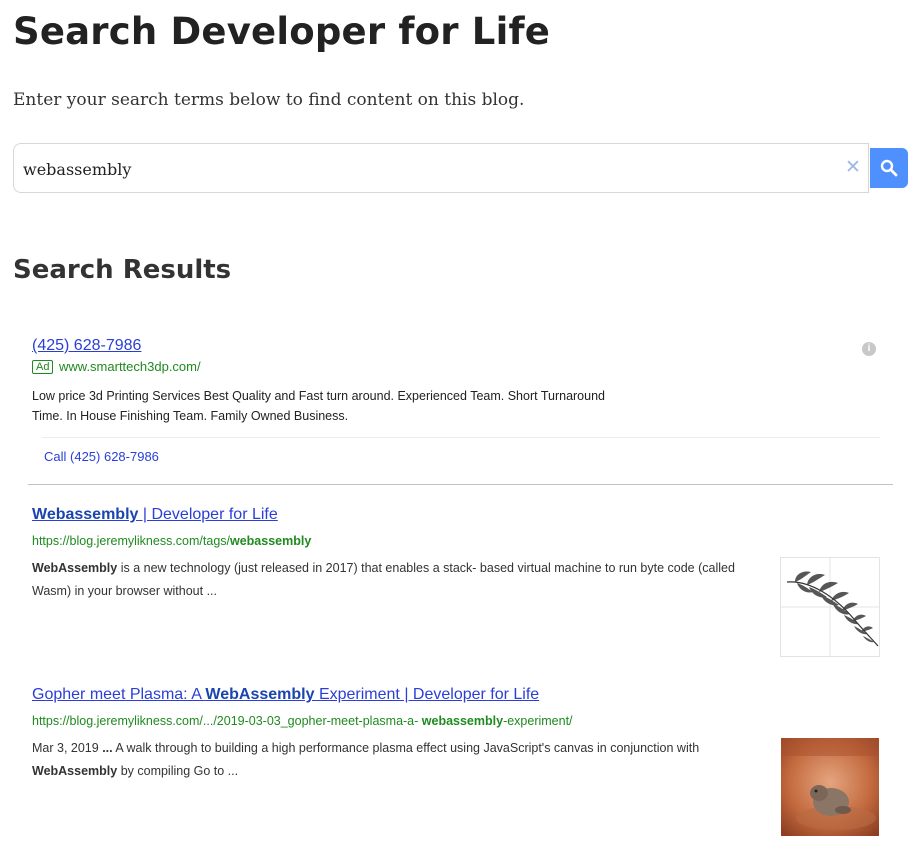 The height and width of the screenshot is (850, 914). I want to click on gopher-image, so click(830, 787).